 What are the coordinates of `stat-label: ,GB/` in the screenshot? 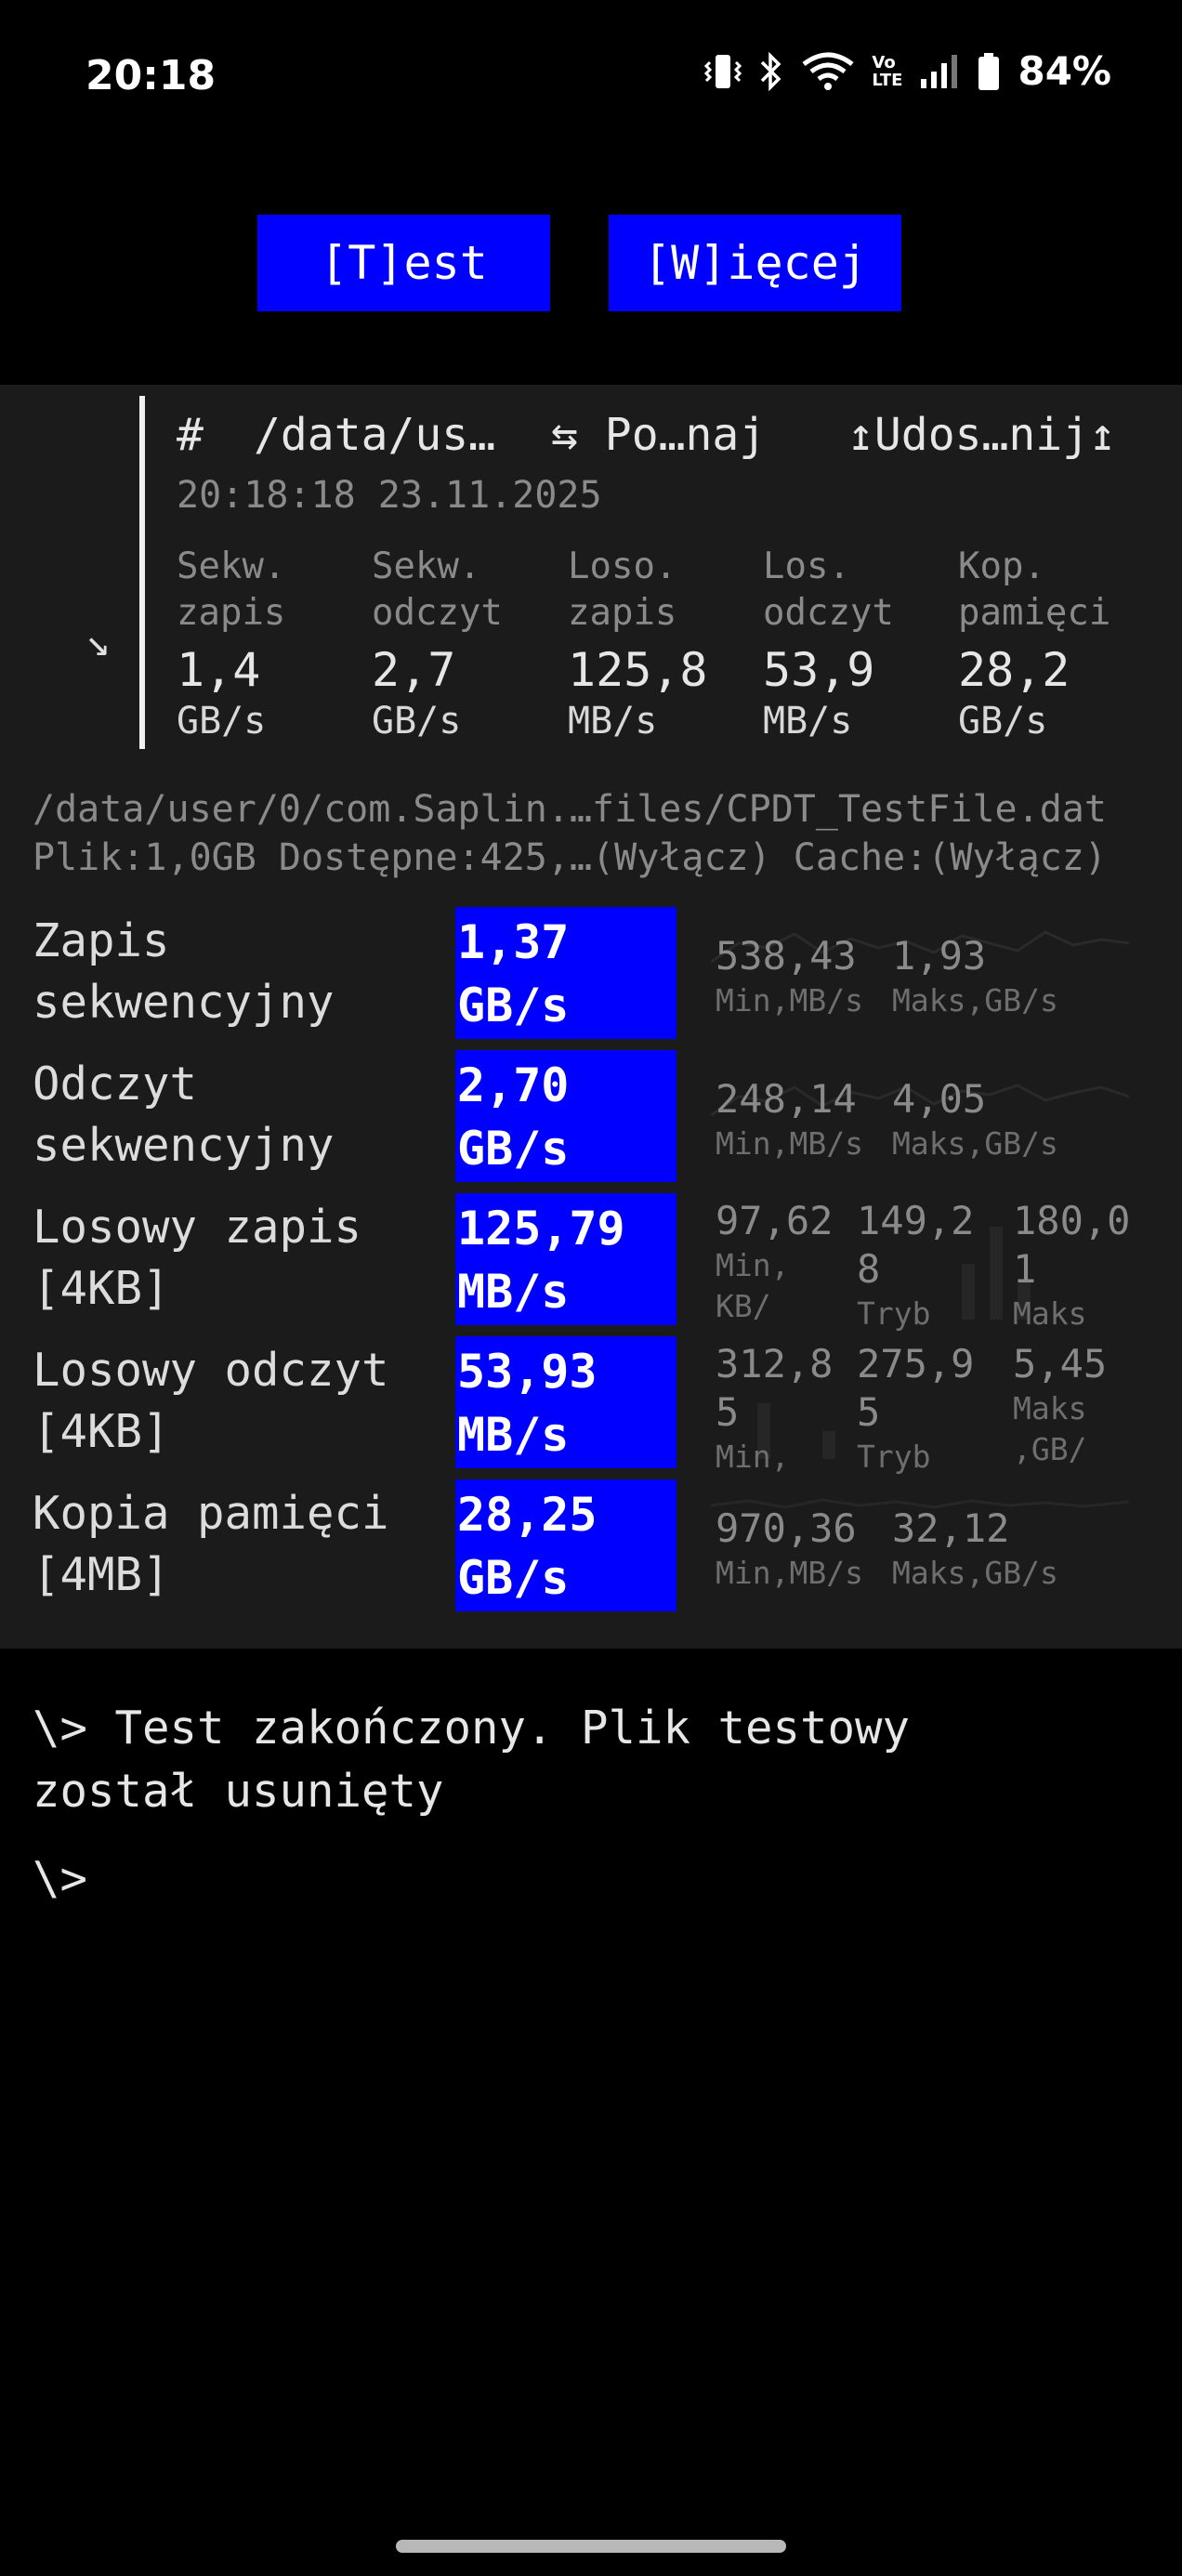 It's located at (1050, 1449).